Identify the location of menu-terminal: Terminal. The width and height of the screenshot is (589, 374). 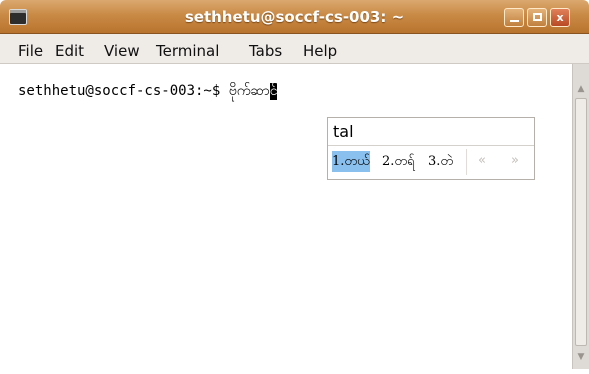
(187, 51).